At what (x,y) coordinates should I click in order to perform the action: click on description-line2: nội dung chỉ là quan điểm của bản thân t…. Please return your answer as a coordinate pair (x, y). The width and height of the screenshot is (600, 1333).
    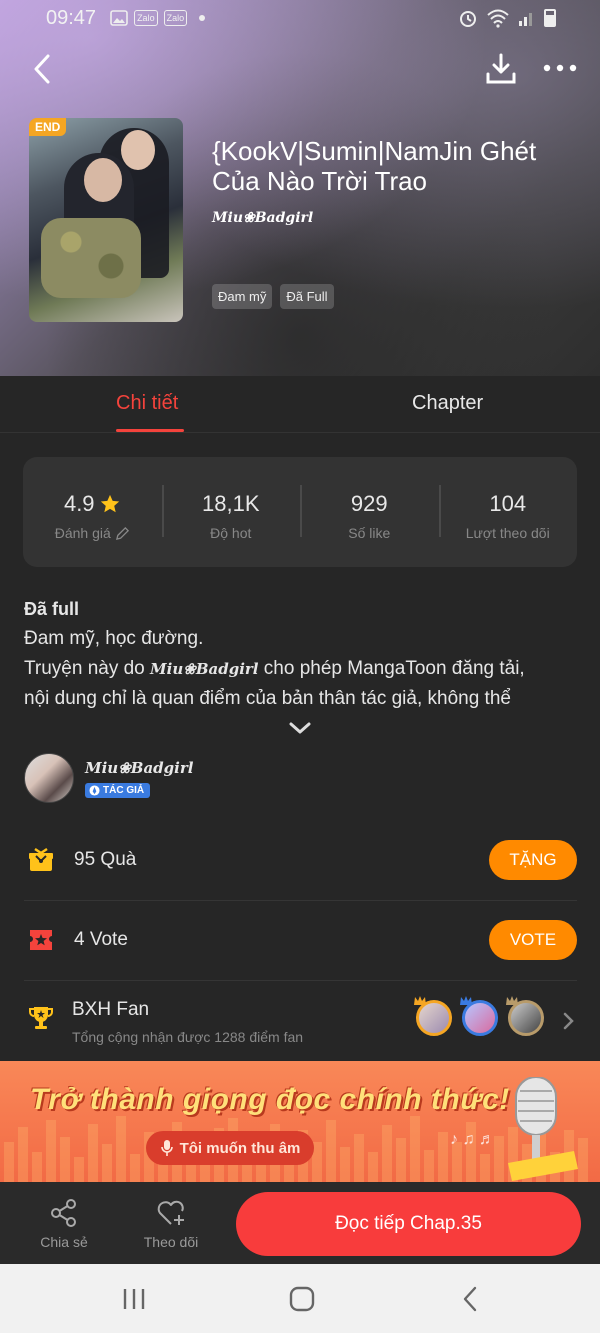
    Looking at the image, I should click on (267, 698).